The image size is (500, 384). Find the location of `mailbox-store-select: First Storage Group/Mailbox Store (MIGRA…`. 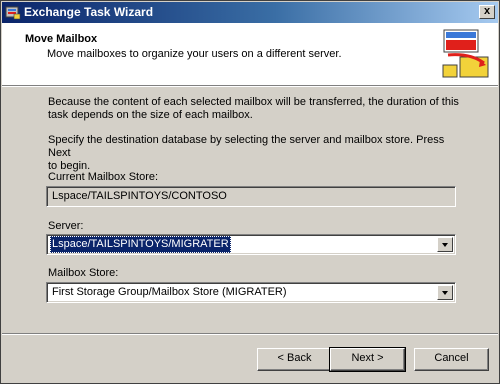

mailbox-store-select: First Storage Group/Mailbox Store (MIGRA… is located at coordinates (251, 292).